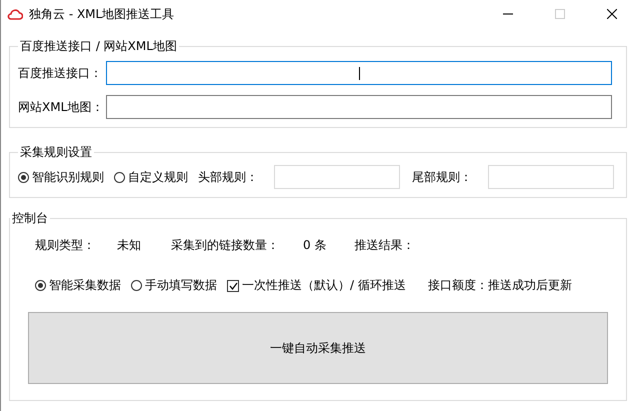  What do you see at coordinates (60, 73) in the screenshot?
I see `field-label: 百度推送接口：` at bounding box center [60, 73].